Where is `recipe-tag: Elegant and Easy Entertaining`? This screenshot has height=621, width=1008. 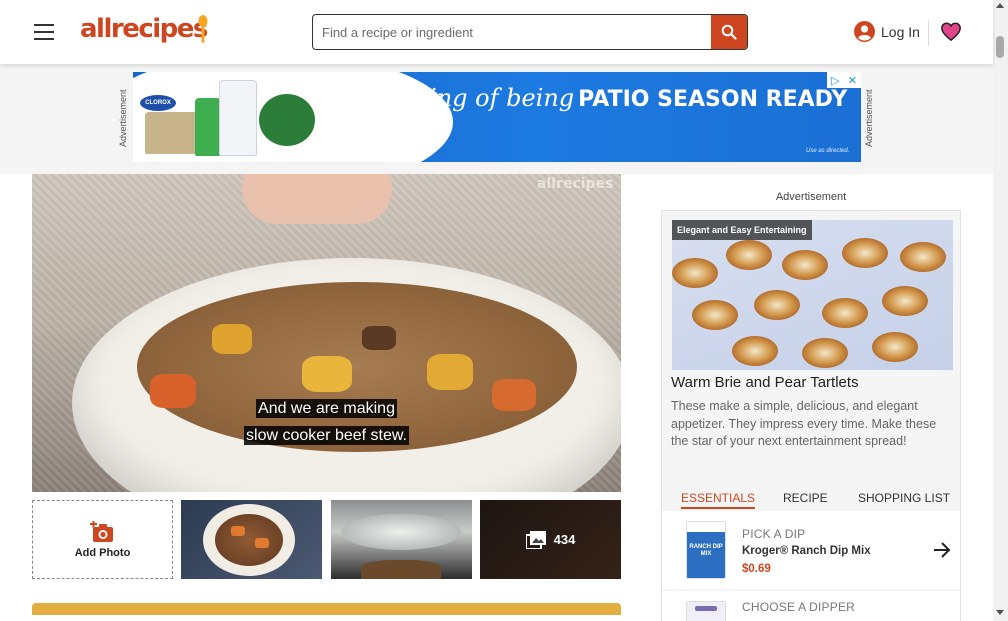
recipe-tag: Elegant and Easy Entertaining is located at coordinates (742, 230).